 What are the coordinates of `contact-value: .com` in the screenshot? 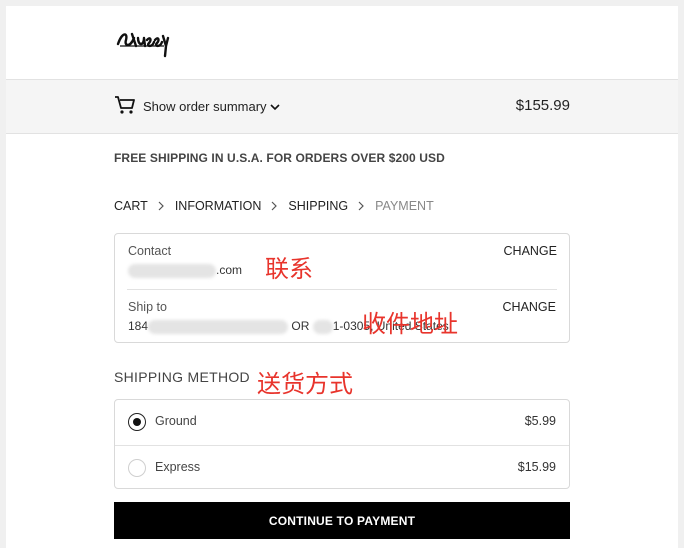 It's located at (185, 270).